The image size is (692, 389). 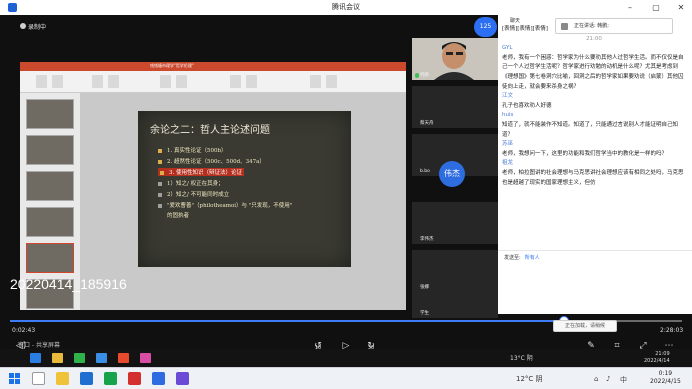 I want to click on progress-fill, so click(x=287, y=321).